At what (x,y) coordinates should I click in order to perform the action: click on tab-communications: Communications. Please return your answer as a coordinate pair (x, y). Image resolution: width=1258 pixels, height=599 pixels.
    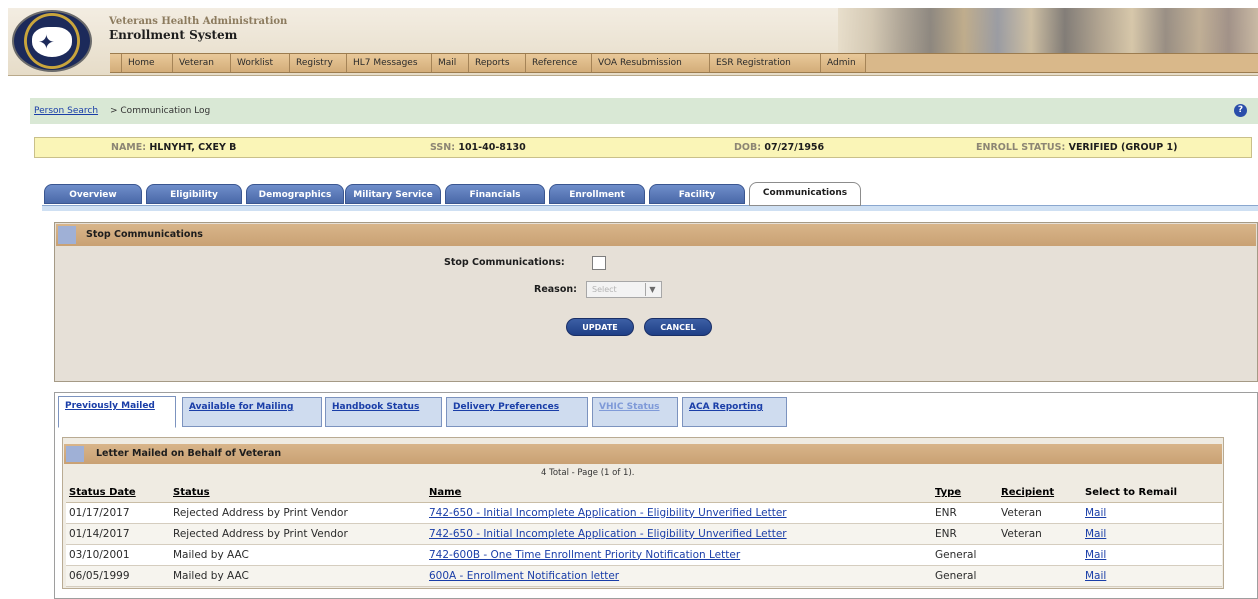
    Looking at the image, I should click on (805, 194).